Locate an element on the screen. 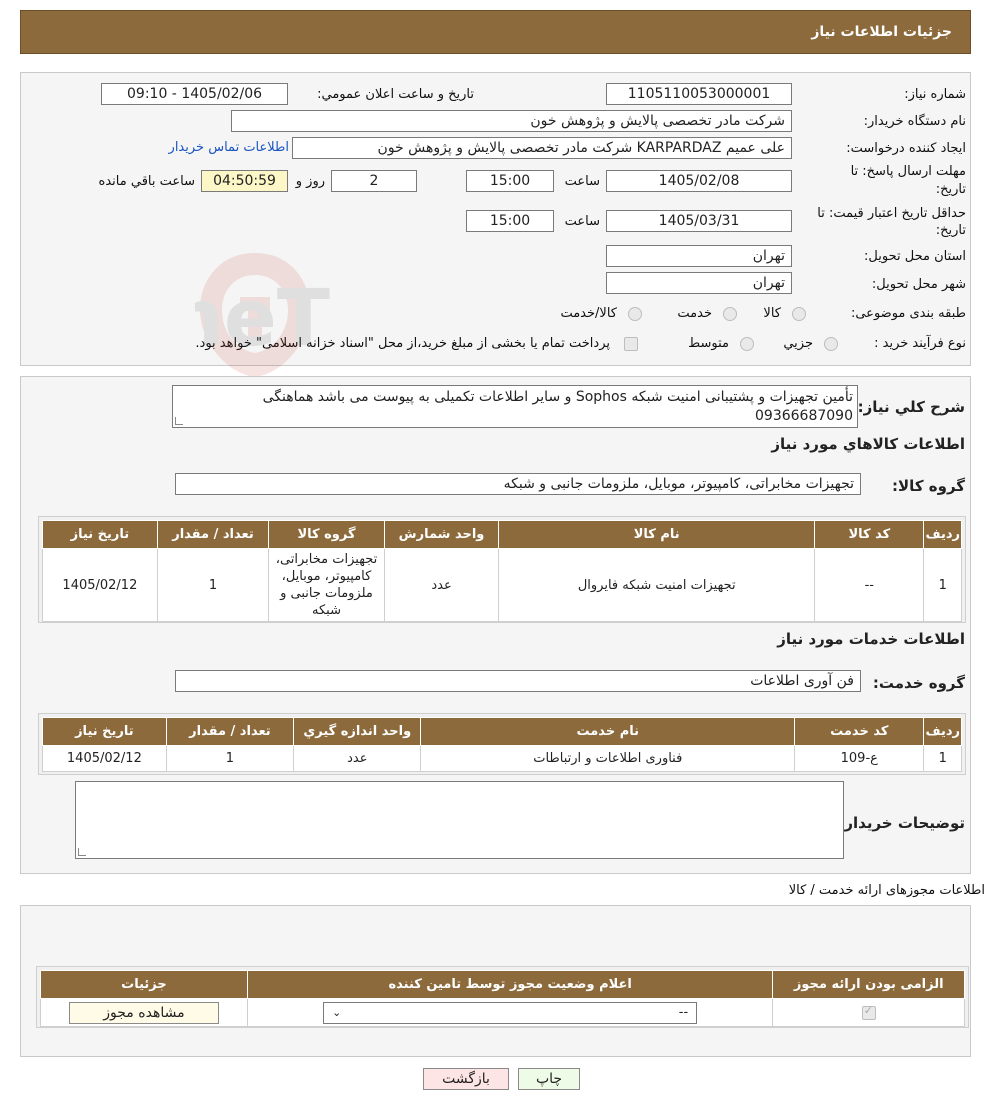 The image size is (985, 1111). goods-col-group: گروه کالا is located at coordinates (326, 534).